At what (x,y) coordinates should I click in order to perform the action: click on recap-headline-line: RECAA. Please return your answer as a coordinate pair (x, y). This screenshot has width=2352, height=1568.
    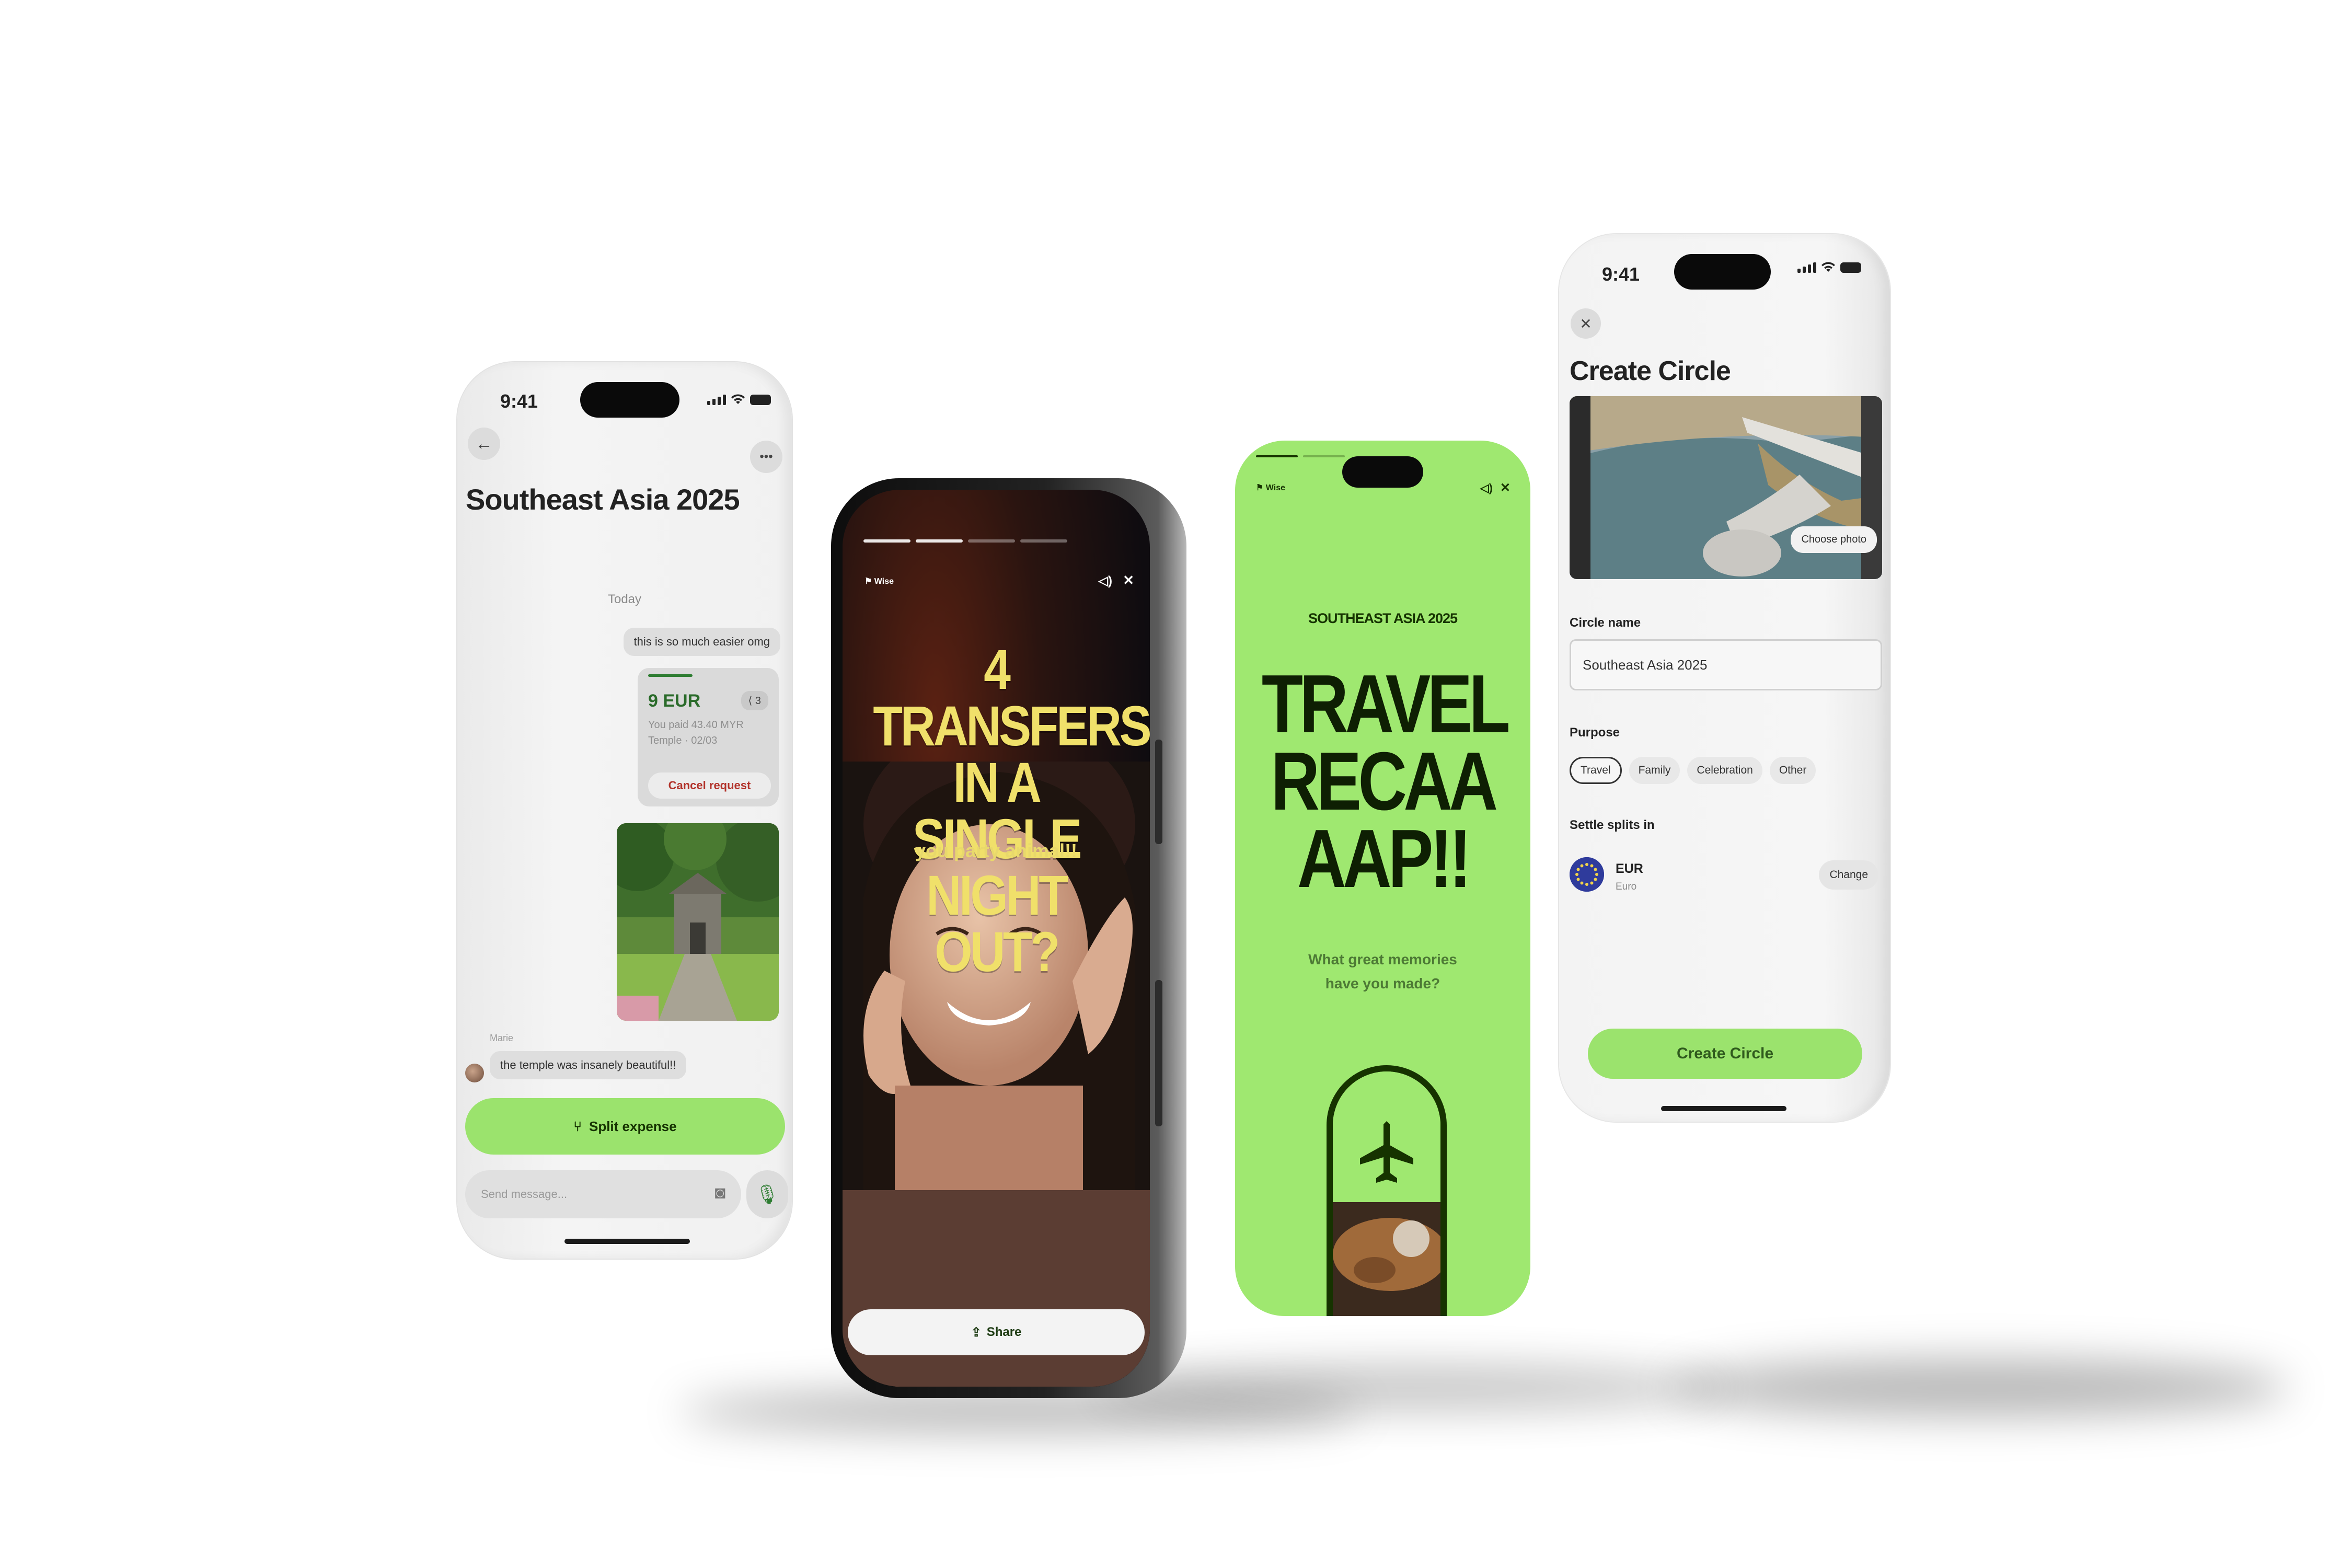
    Looking at the image, I should click on (1384, 781).